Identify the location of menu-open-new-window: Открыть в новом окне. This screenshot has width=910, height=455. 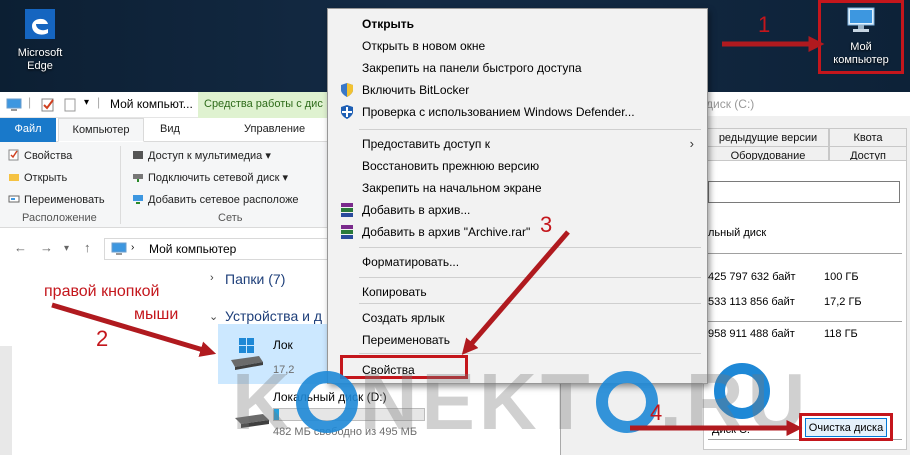
(517, 46).